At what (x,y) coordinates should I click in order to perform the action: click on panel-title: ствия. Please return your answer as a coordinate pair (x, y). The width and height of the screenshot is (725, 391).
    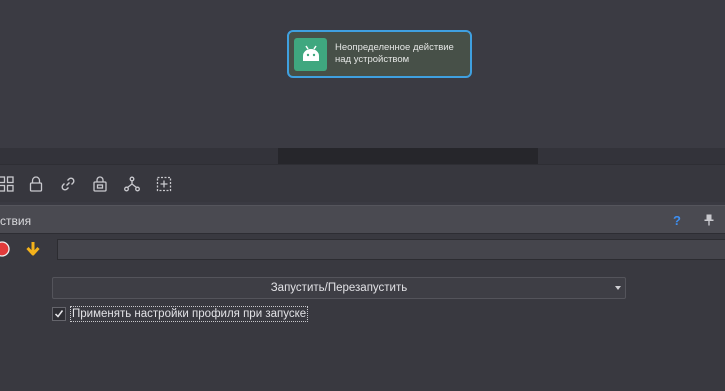
    Looking at the image, I should click on (16, 221).